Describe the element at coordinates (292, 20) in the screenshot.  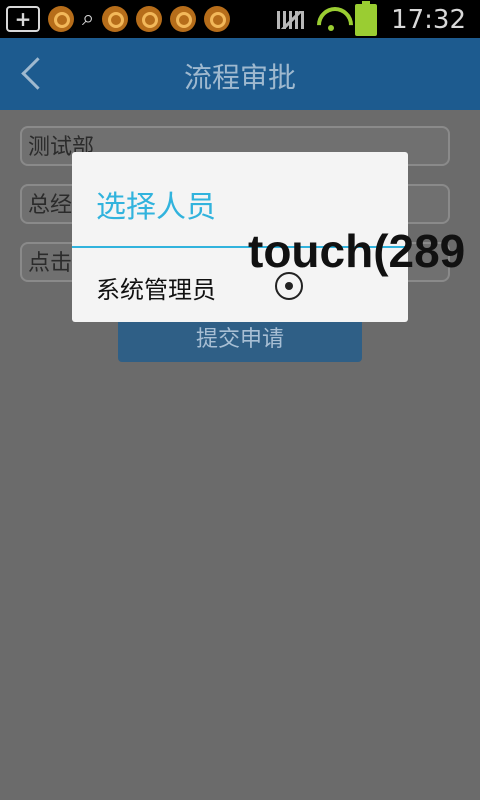
I see `signal-muted-icon` at that location.